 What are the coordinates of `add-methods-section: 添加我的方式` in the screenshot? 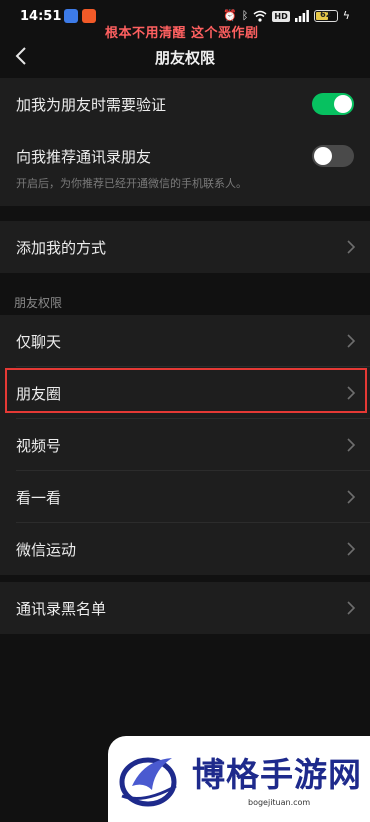 It's located at (185, 247).